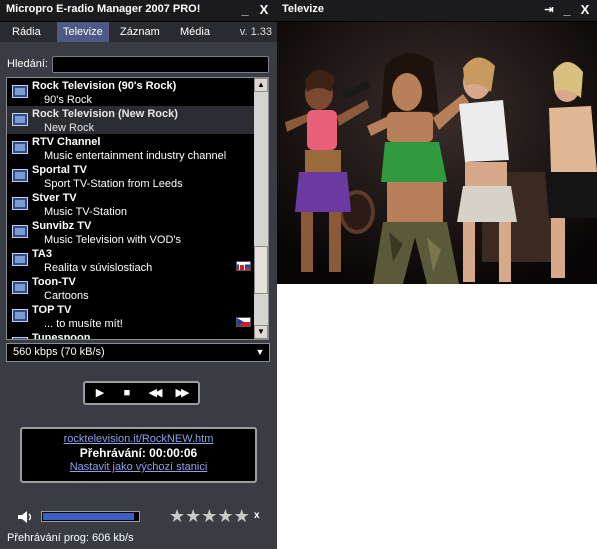 The image size is (597, 549). Describe the element at coordinates (549, 10) in the screenshot. I see `detach-button: ⇥` at that location.